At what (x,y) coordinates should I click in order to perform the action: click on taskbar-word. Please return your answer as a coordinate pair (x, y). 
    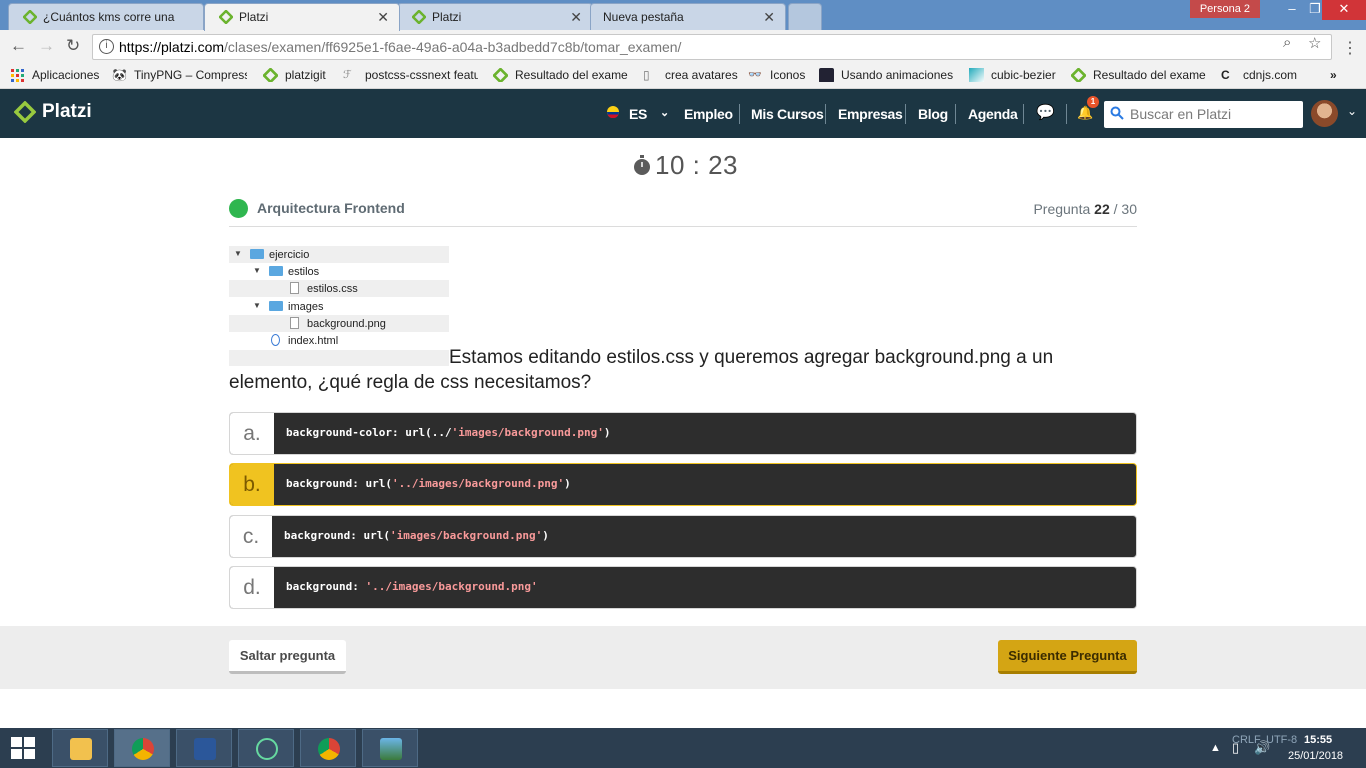
    Looking at the image, I should click on (204, 748).